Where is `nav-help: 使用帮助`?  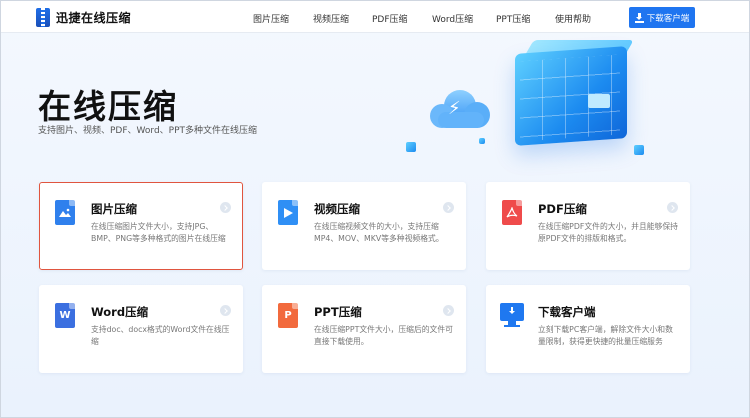
nav-help: 使用帮助 is located at coordinates (573, 18).